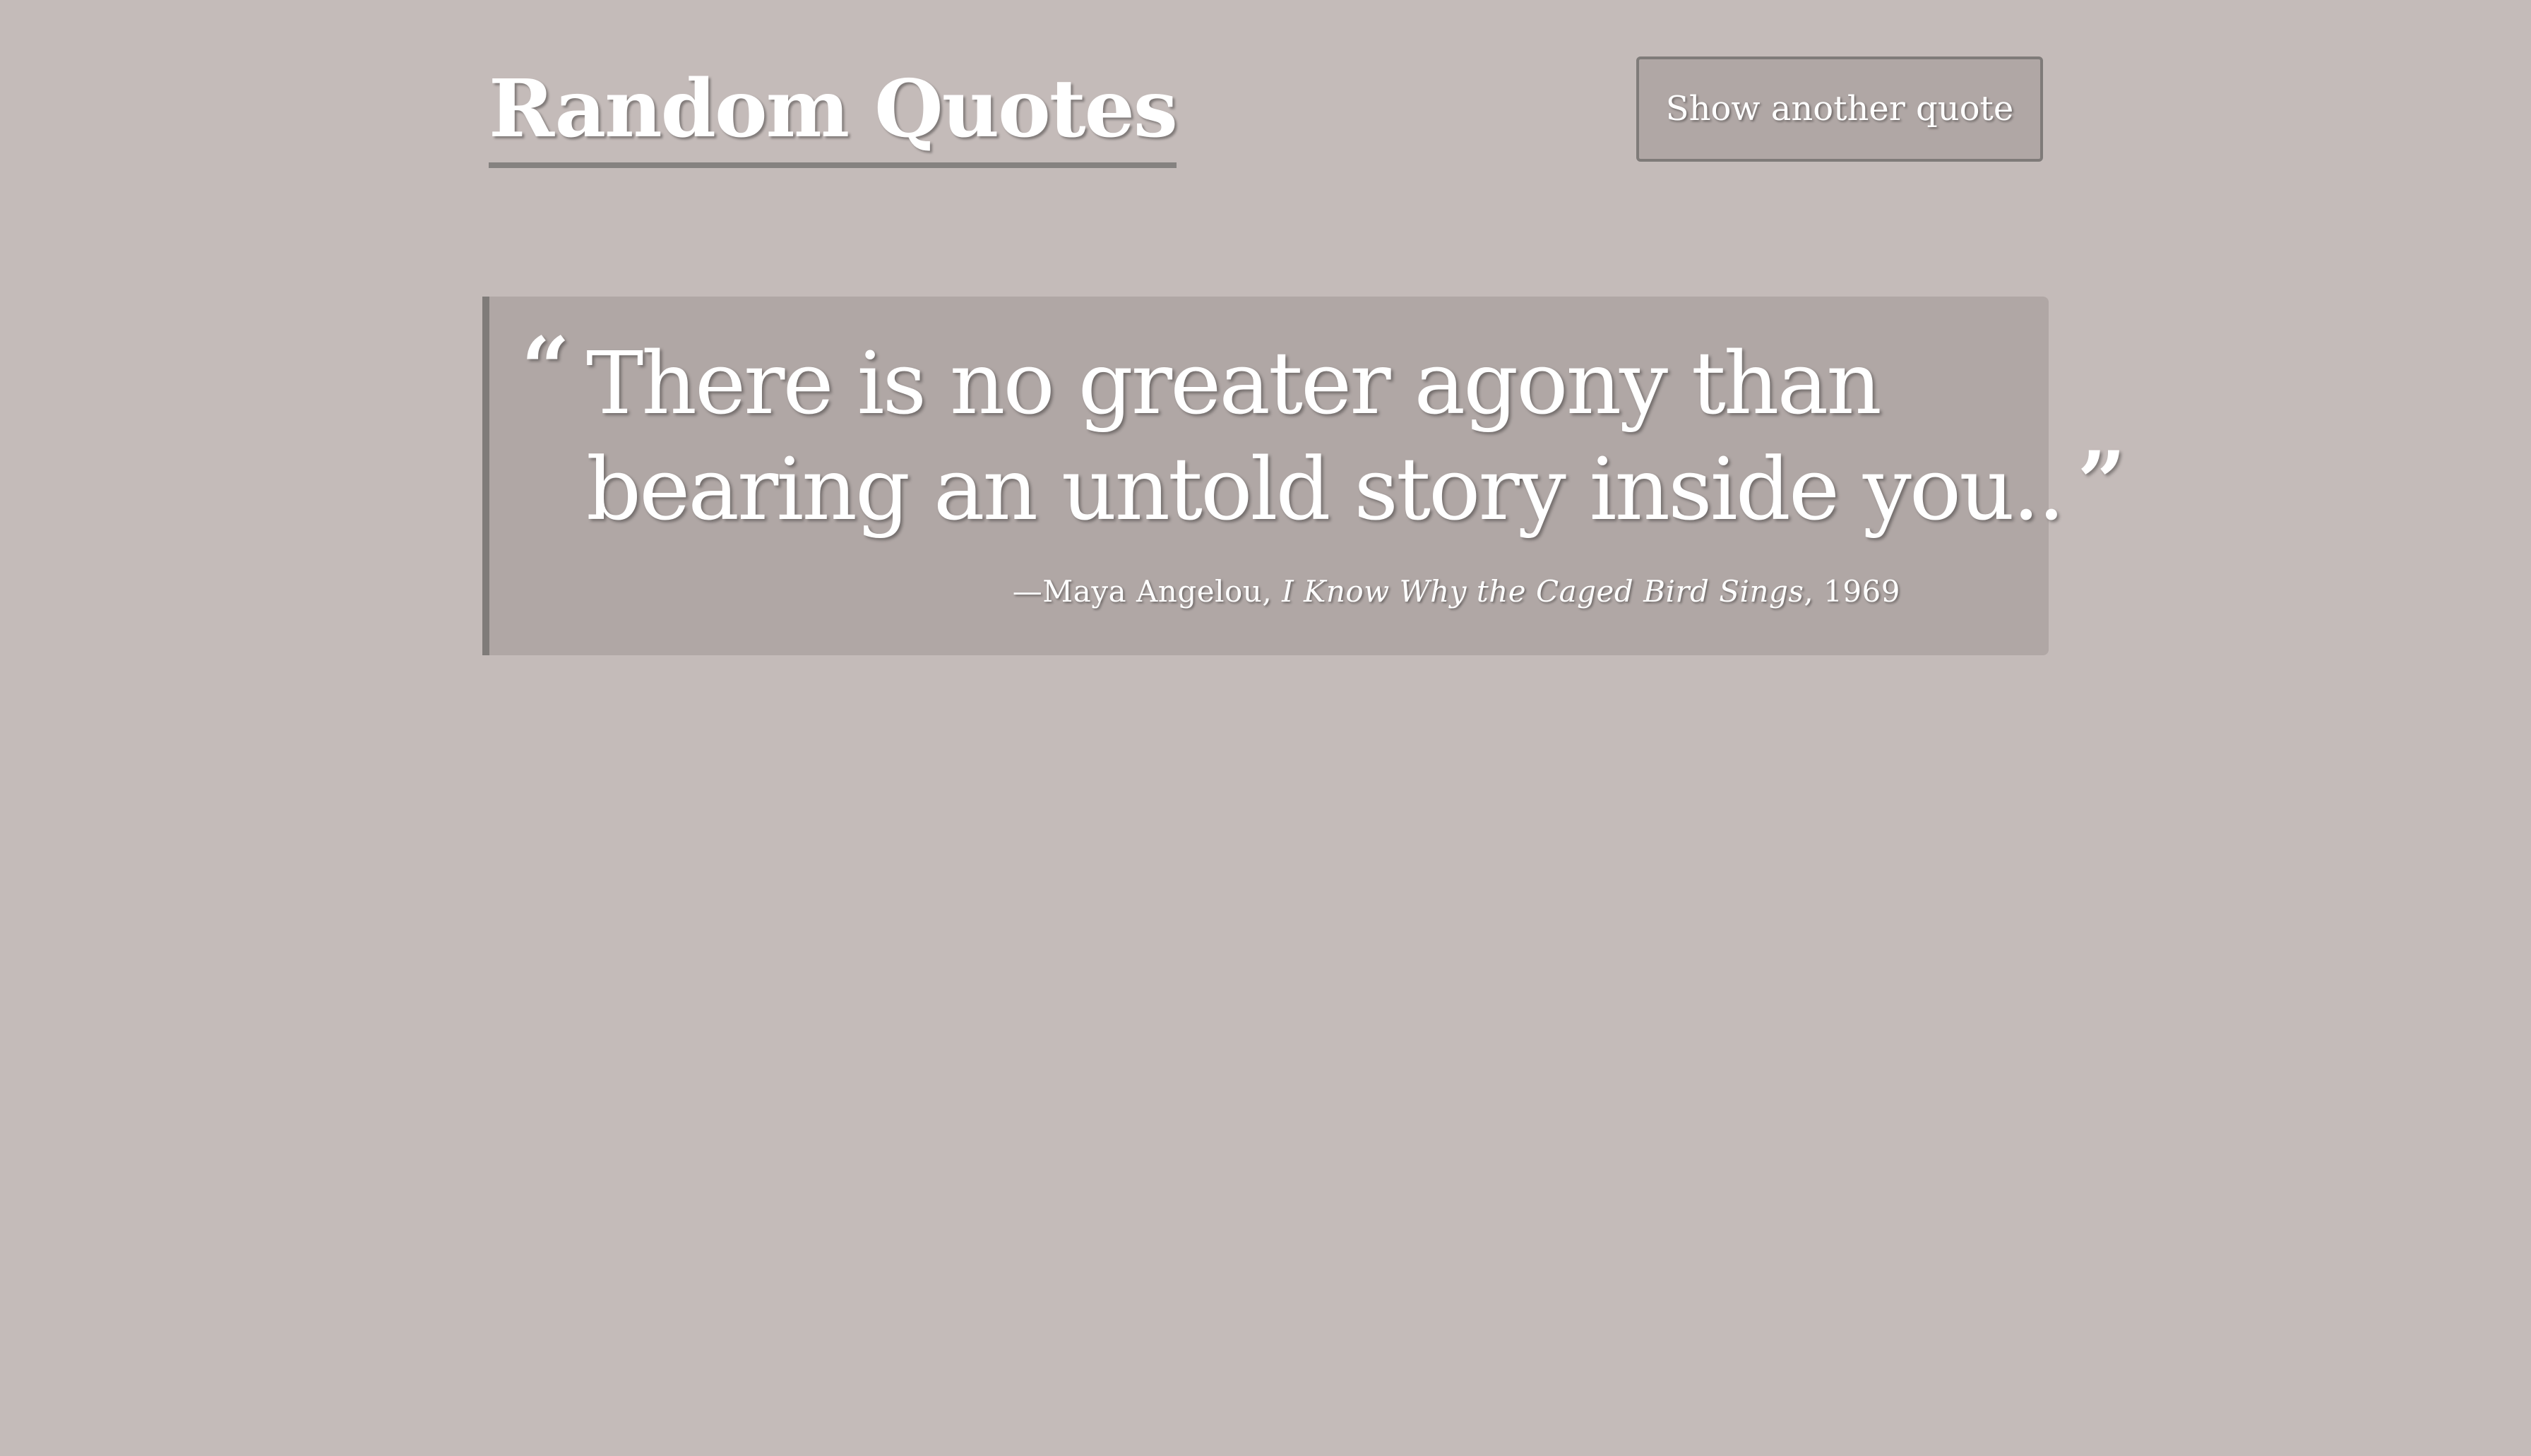 This screenshot has width=2531, height=1456. I want to click on attribution-author: Maya Angelou,, so click(1157, 591).